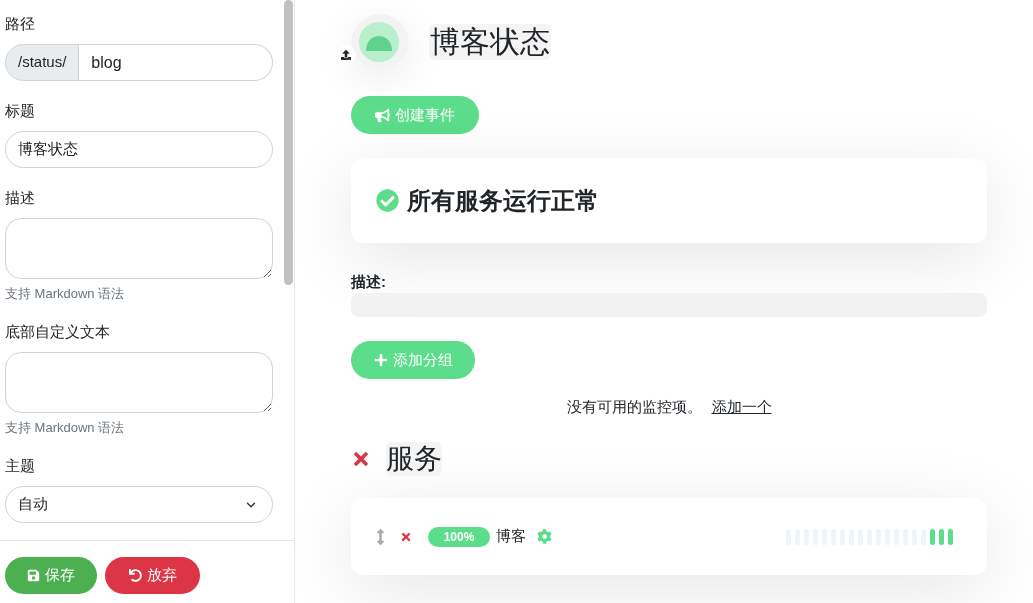 The height and width of the screenshot is (603, 1033). Describe the element at coordinates (459, 536) in the screenshot. I see `uptime-badge: 100%` at that location.